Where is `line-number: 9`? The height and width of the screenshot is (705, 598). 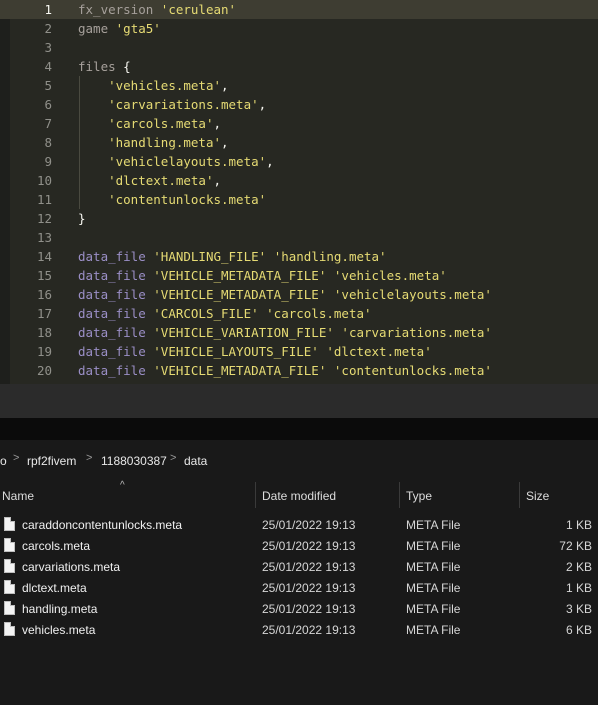
line-number: 9 is located at coordinates (48, 161).